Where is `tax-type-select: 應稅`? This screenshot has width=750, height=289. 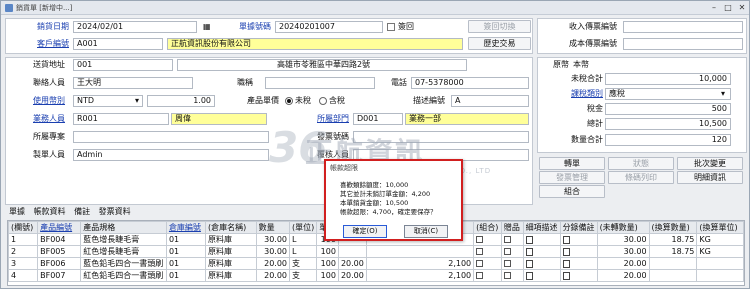 tax-type-select: 應稅 is located at coordinates (668, 94).